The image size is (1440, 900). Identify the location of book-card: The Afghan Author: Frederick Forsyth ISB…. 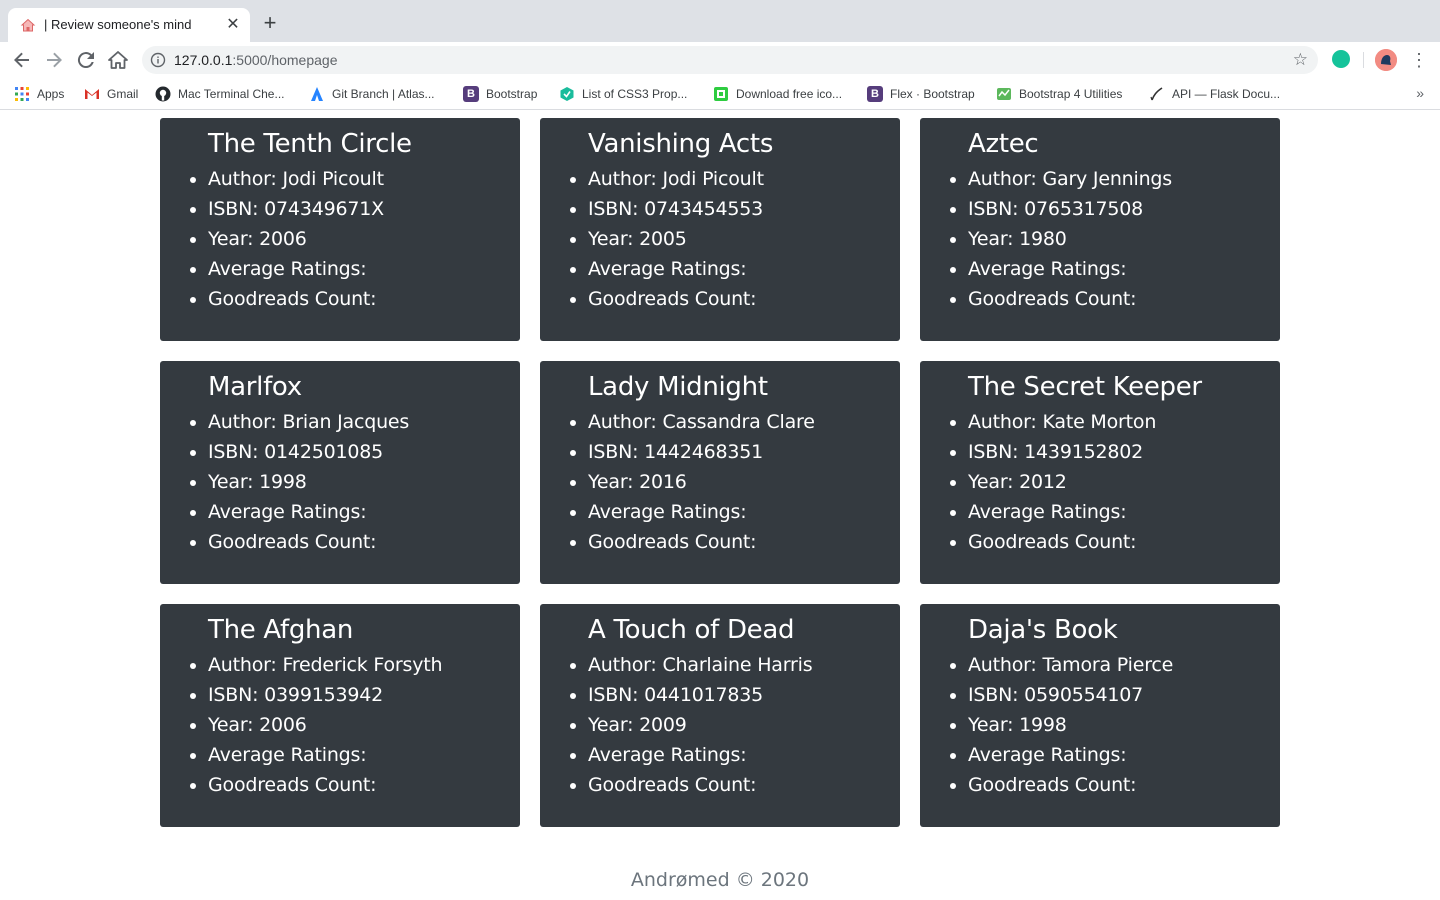
(340, 715).